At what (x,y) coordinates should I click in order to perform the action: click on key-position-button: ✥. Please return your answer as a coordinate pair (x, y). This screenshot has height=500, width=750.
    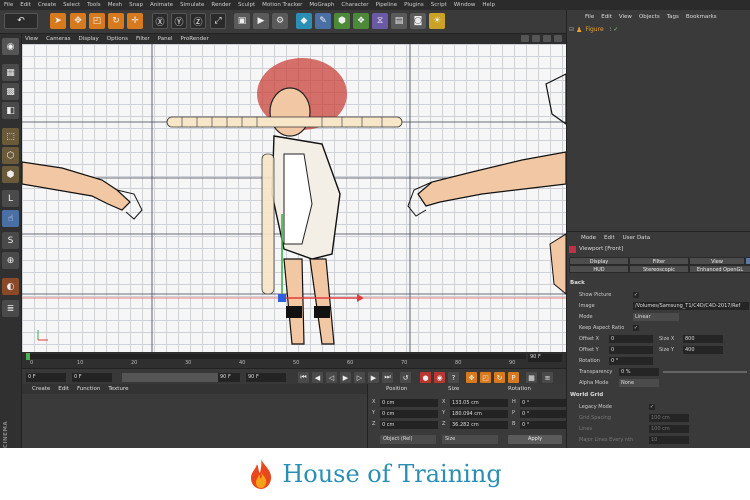
    Looking at the image, I should click on (471, 377).